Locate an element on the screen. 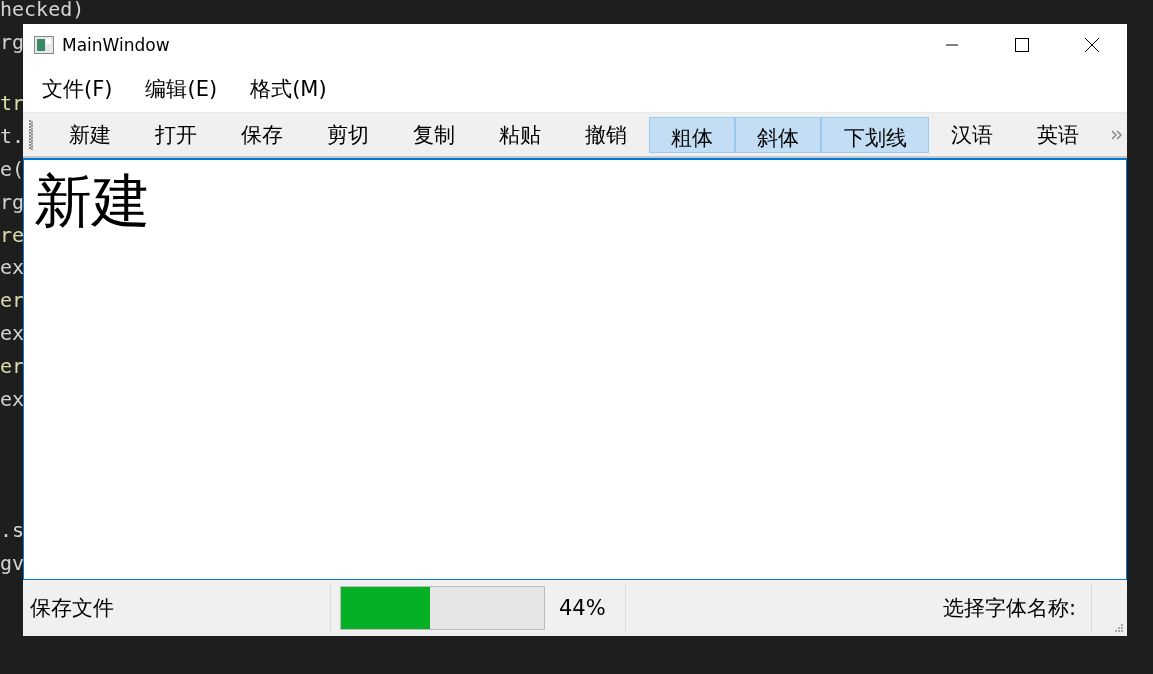 The height and width of the screenshot is (674, 1153). code-line: hecked) is located at coordinates (42, 11).